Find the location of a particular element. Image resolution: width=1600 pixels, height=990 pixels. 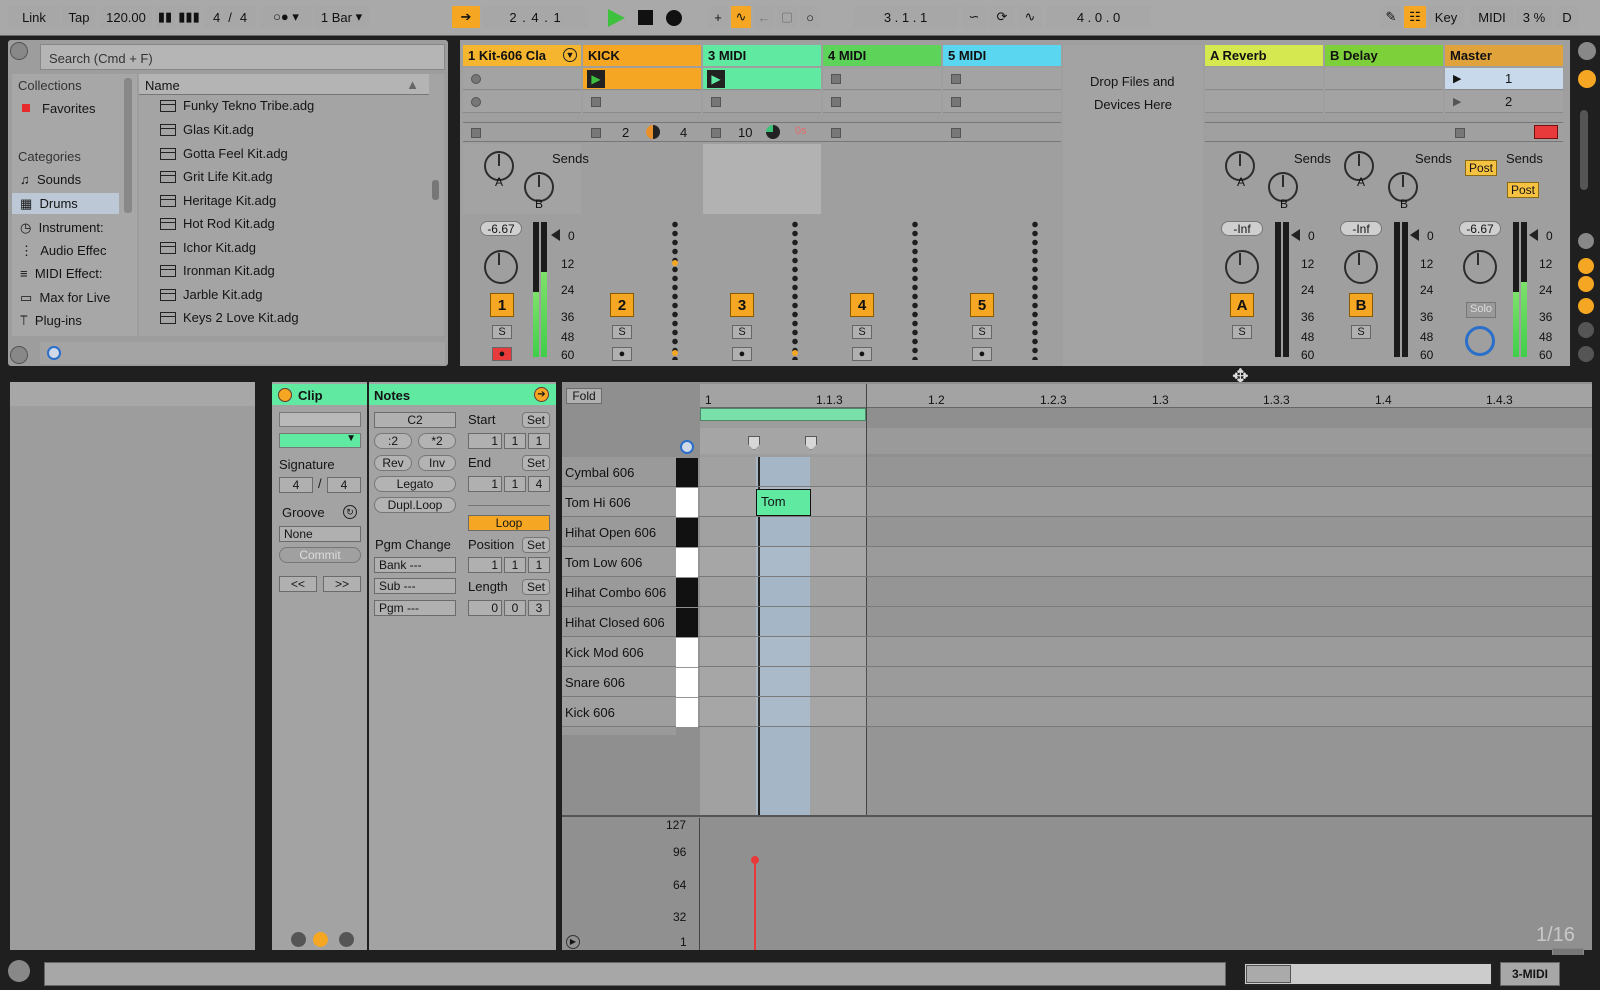

clip-name-field is located at coordinates (320, 419).